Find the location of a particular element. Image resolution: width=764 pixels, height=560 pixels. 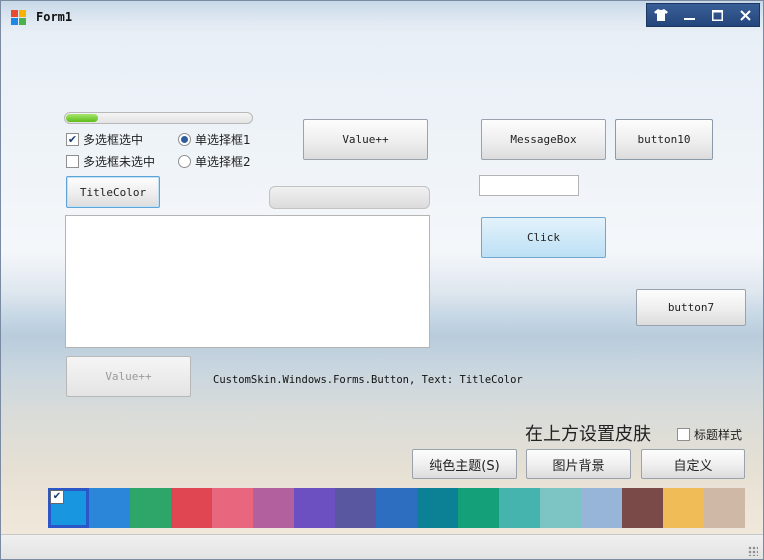

button10: button10 is located at coordinates (664, 139).